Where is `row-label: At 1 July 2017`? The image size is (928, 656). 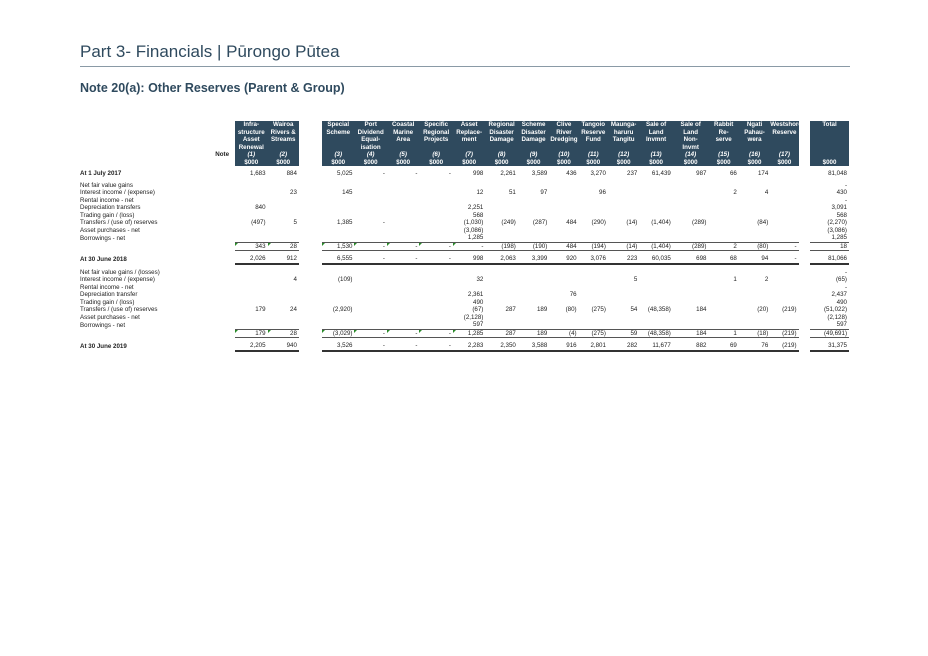
row-label: At 1 July 2017 is located at coordinates (101, 173).